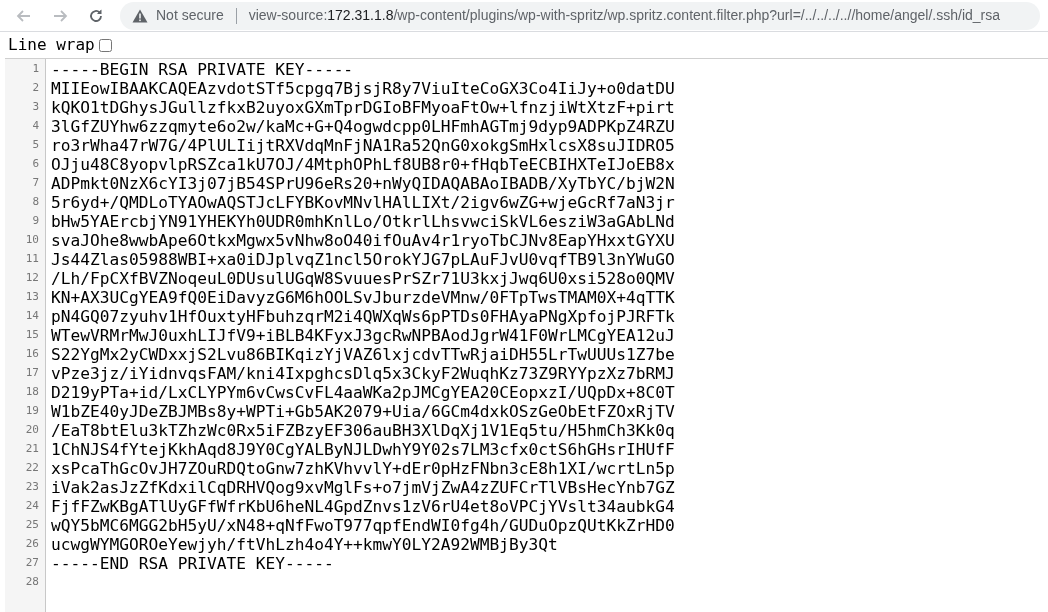  I want to click on reload-icon, so click(96, 15).